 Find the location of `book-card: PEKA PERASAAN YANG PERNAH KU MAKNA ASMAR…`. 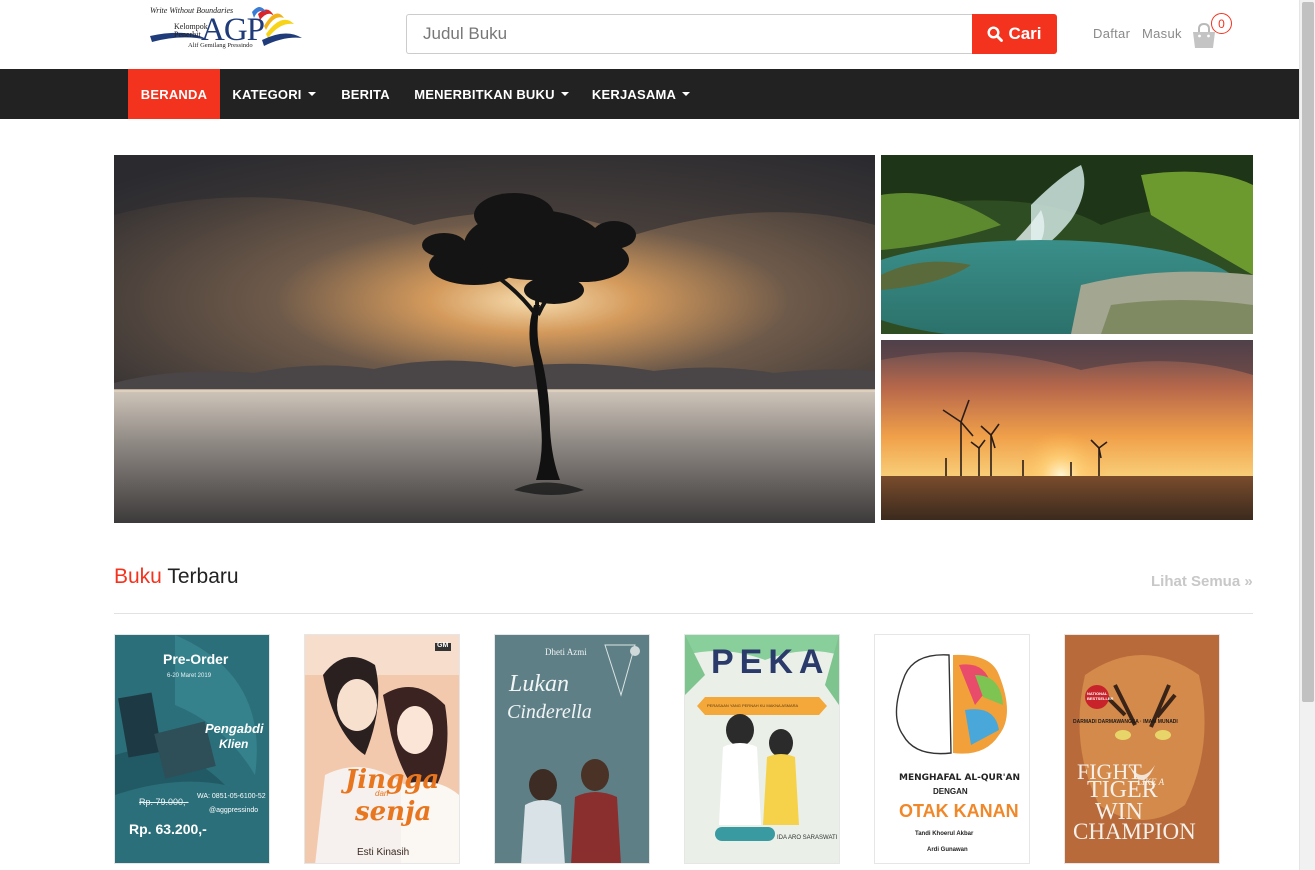

book-card: PEKA PERASAAN YANG PERNAH KU MAKNA ASMAR… is located at coordinates (762, 749).